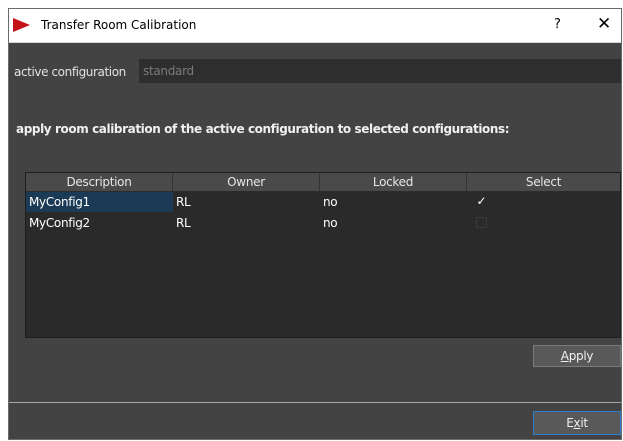 The image size is (623, 441). What do you see at coordinates (246, 182) in the screenshot?
I see `column-header-owner: Owner` at bounding box center [246, 182].